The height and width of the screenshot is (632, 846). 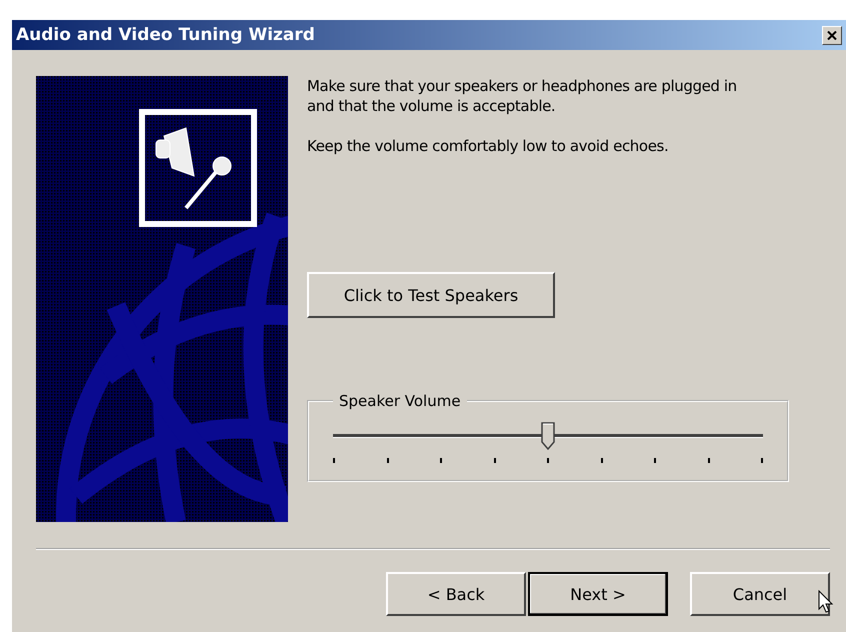 What do you see at coordinates (400, 401) in the screenshot?
I see `group-label: Speaker Volume` at bounding box center [400, 401].